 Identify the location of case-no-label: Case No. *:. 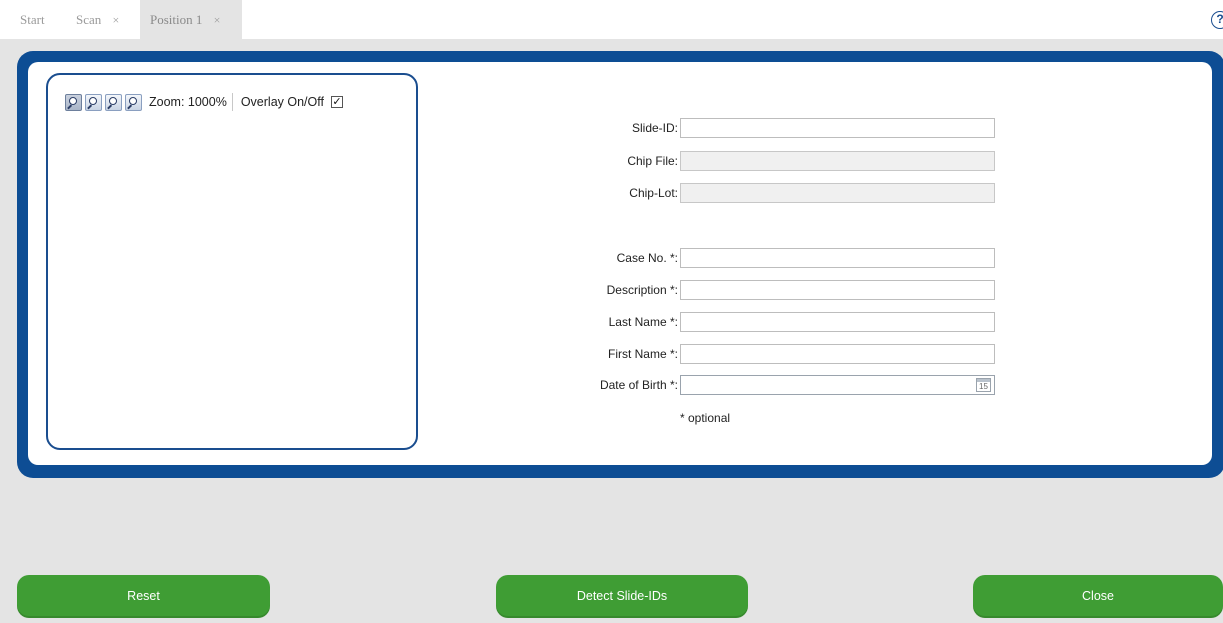
(647, 258).